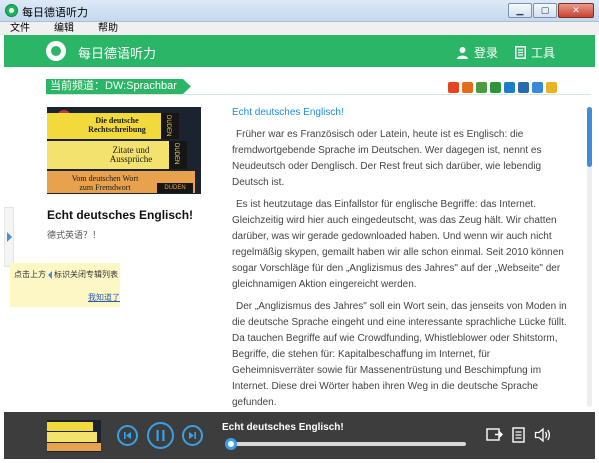  I want to click on menu-edit: 编辑, so click(64, 28).